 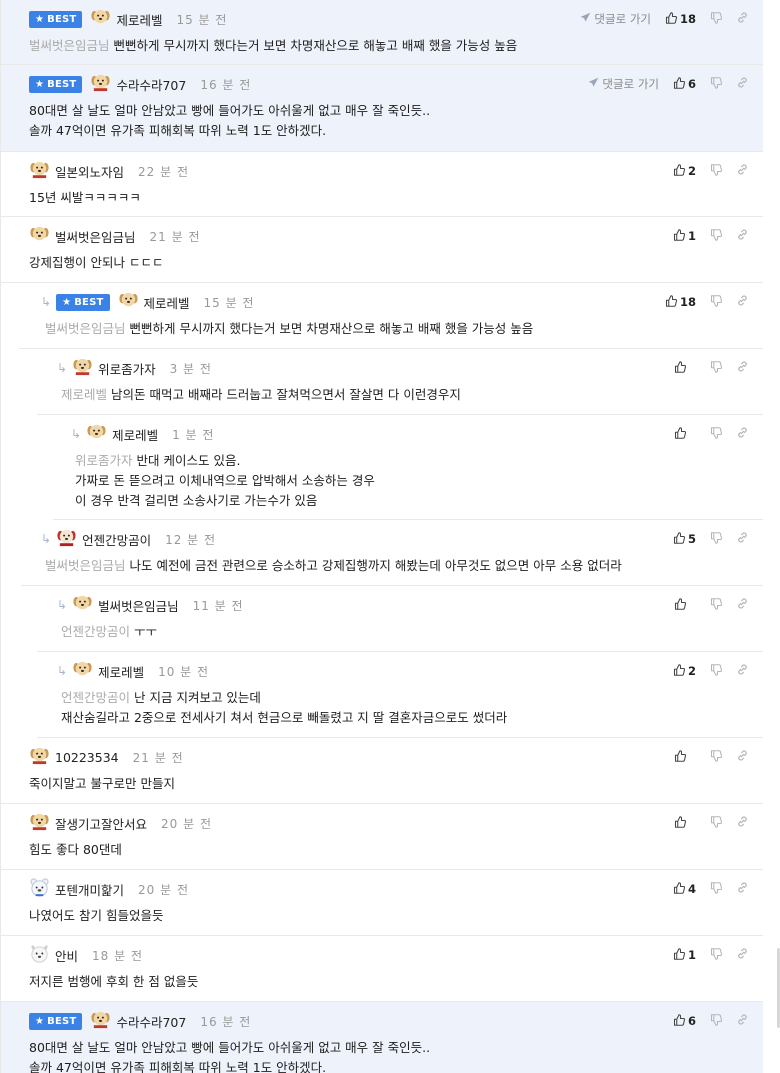 What do you see at coordinates (84, 394) in the screenshot?
I see `mention-author: 제로레벨` at bounding box center [84, 394].